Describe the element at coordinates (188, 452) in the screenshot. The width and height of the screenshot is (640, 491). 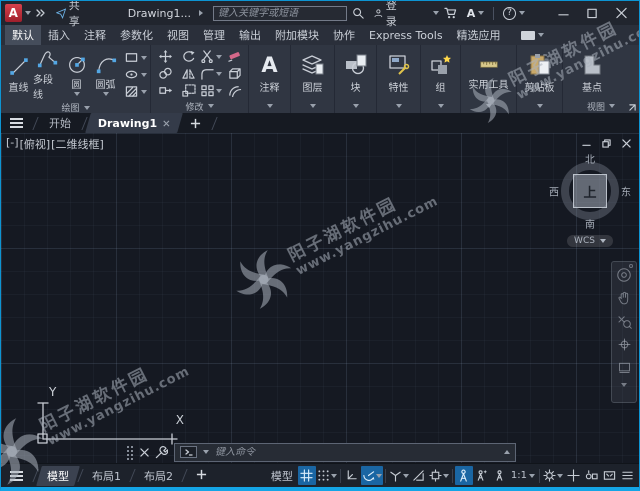
I see `command-prompt-icon` at that location.